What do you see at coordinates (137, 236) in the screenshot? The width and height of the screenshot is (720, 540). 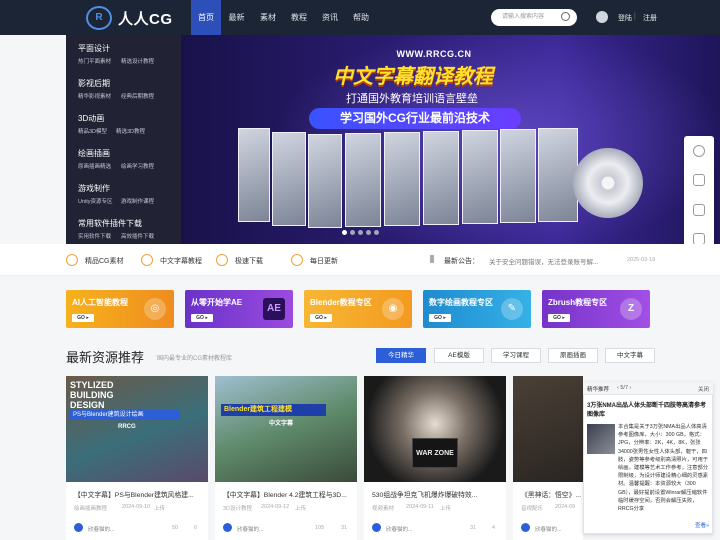 I see `category-link: 高效插件下载` at bounding box center [137, 236].